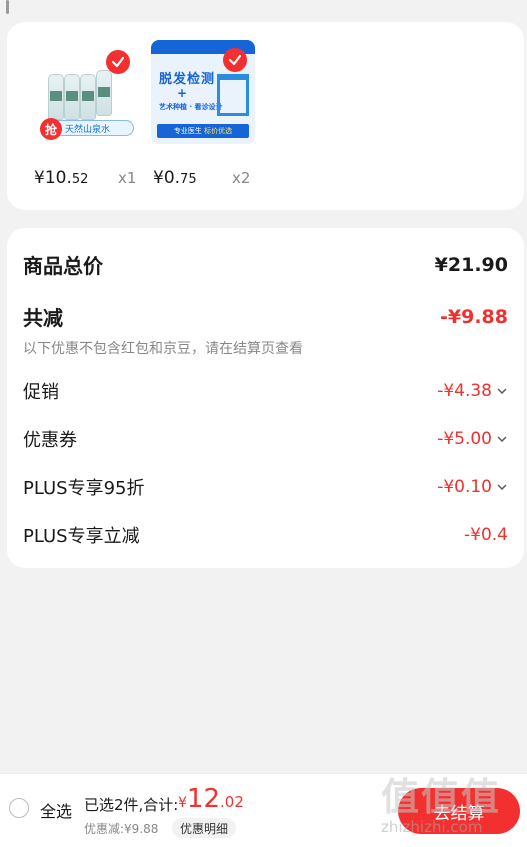 Image resolution: width=527 pixels, height=847 pixels. Describe the element at coordinates (459, 811) in the screenshot. I see `checkout-button: 去结算` at that location.